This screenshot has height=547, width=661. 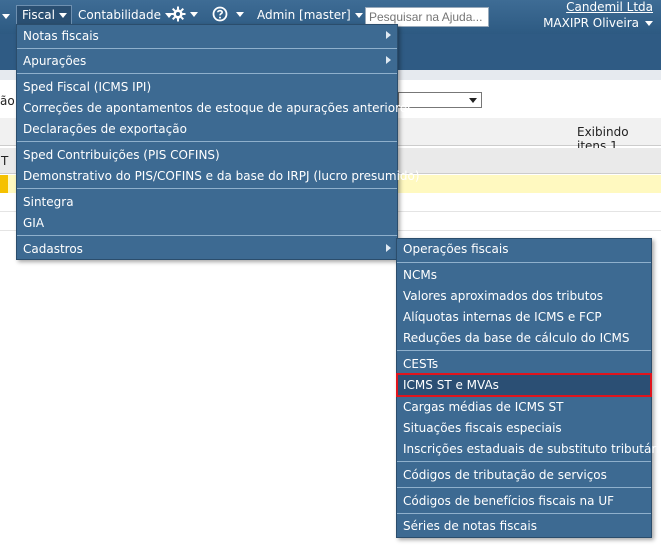 What do you see at coordinates (207, 129) in the screenshot?
I see `menu-item-declaracoes: Declarações de exportação` at bounding box center [207, 129].